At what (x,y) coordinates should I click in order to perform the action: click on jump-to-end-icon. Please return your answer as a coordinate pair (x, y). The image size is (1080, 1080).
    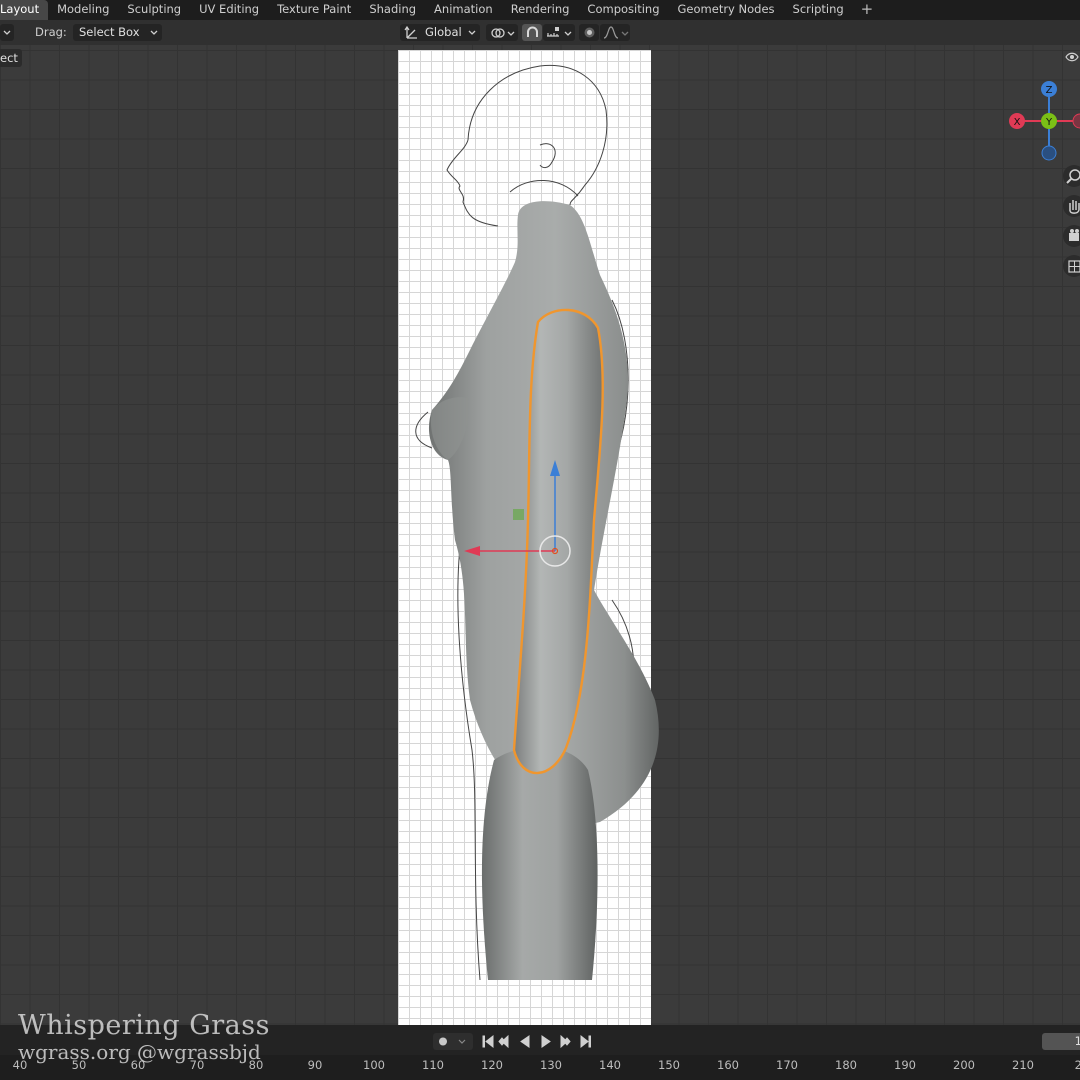
    Looking at the image, I should click on (585, 1041).